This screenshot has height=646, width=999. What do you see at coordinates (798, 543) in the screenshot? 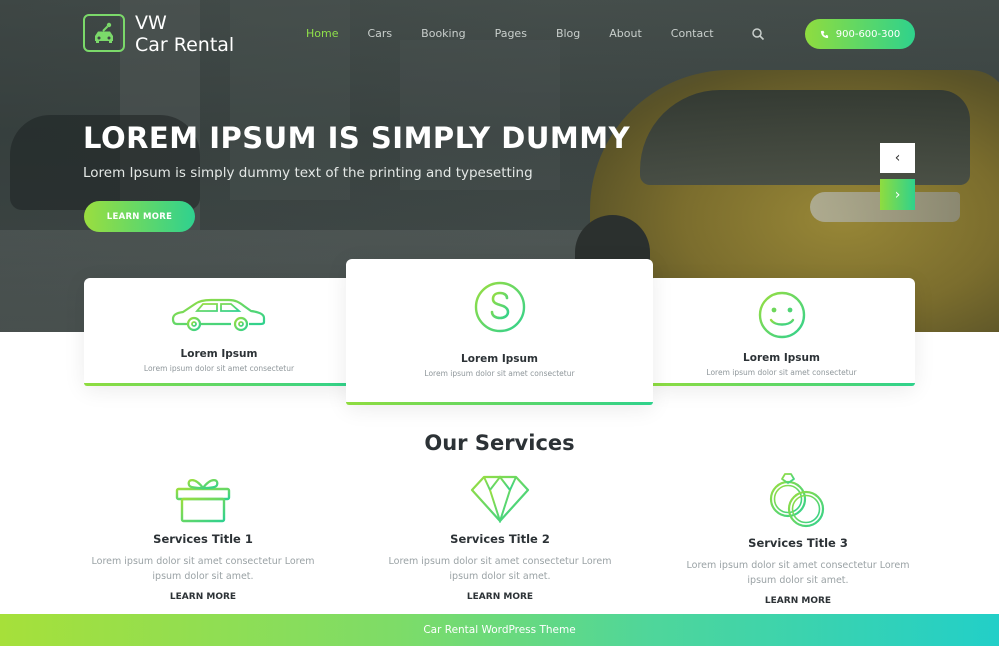
I see `service-title: Services Title 3` at bounding box center [798, 543].